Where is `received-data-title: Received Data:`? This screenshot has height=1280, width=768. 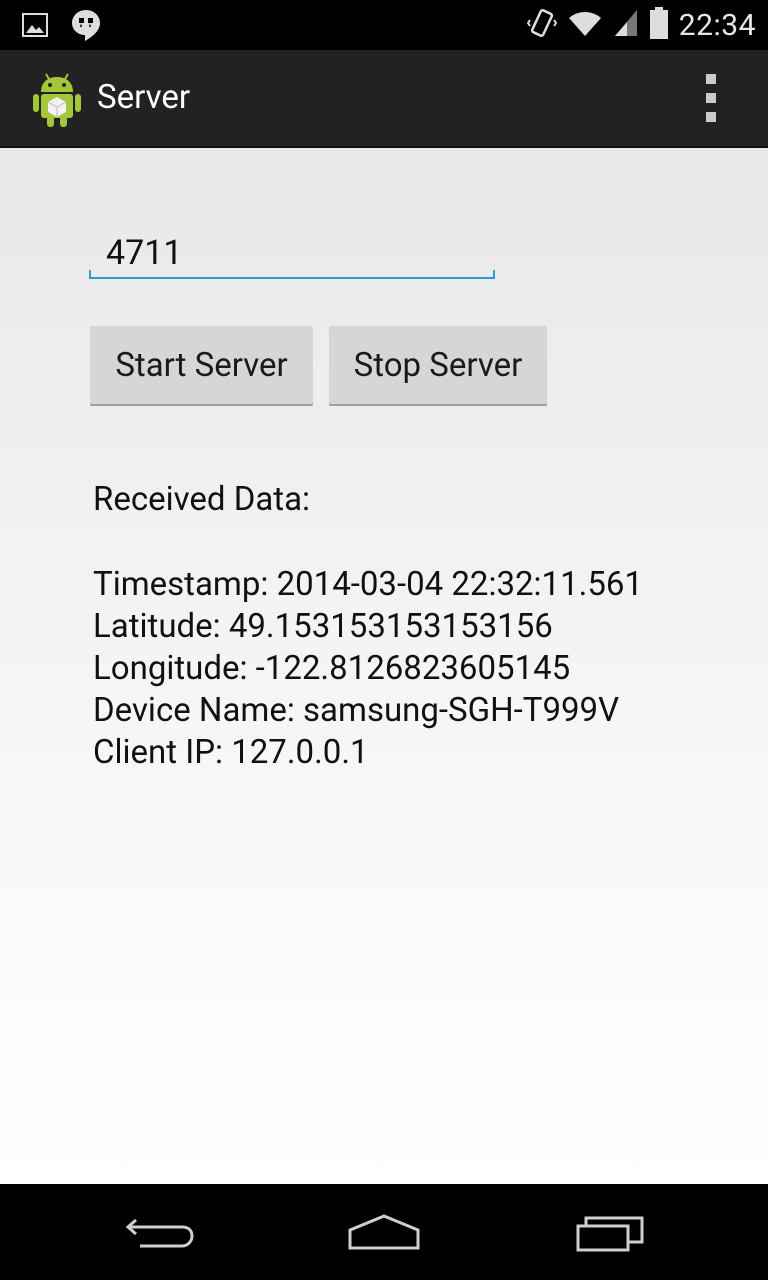 received-data-title: Received Data: is located at coordinates (202, 499).